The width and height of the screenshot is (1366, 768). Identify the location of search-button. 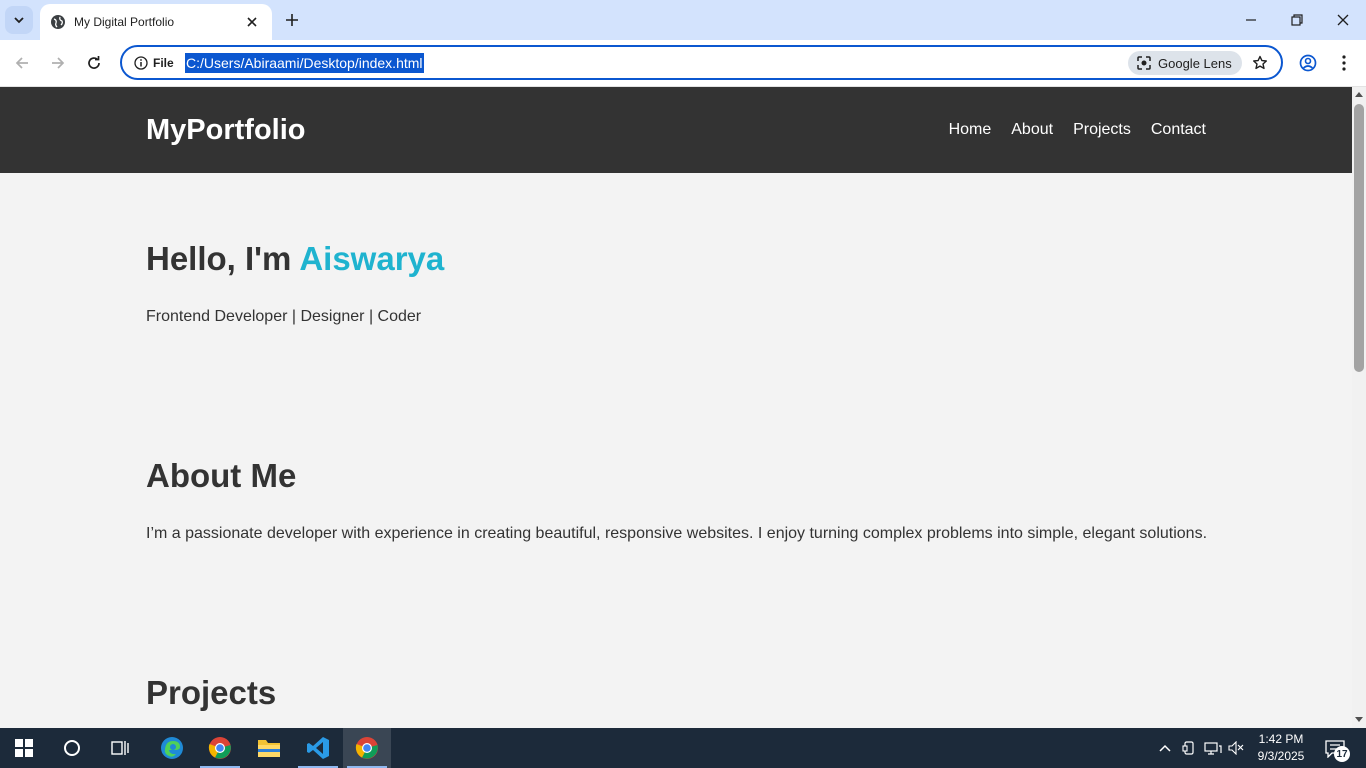
(72, 748).